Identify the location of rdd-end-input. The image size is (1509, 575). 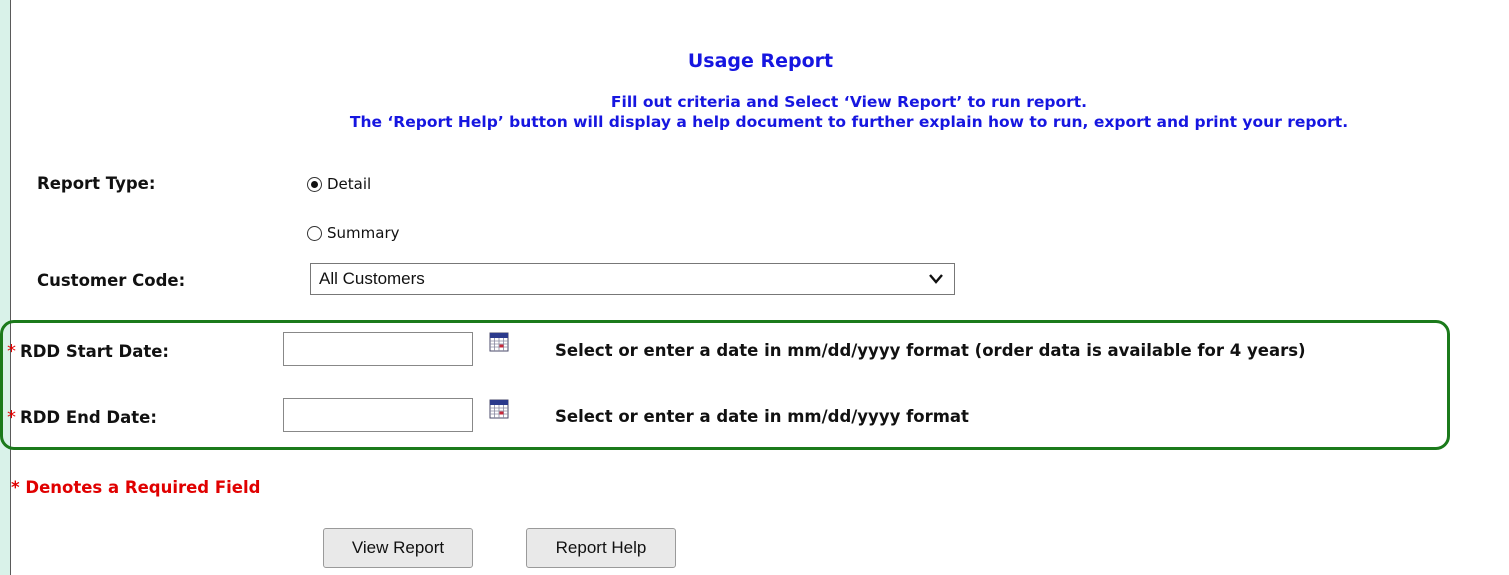
(378, 415).